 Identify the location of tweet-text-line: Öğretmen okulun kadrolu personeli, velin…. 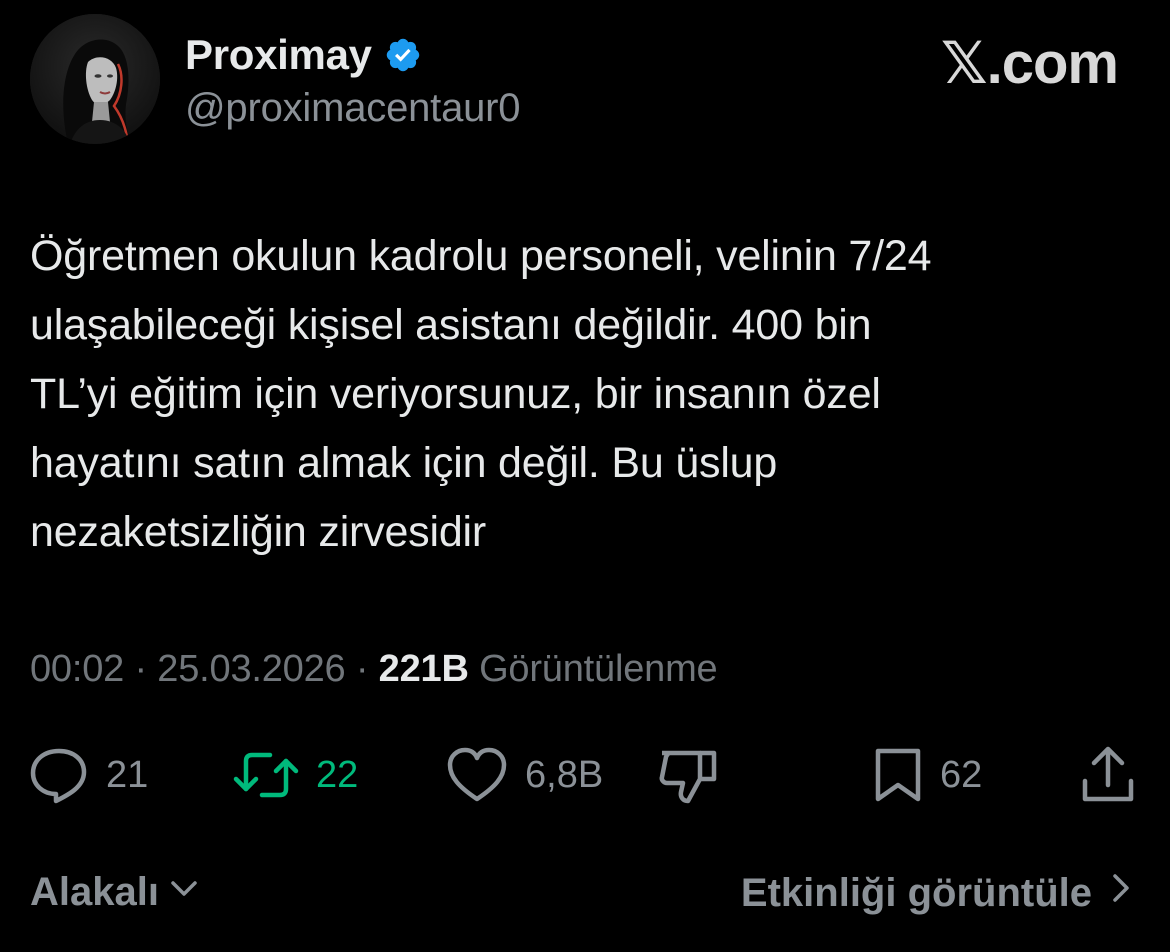
(481, 256).